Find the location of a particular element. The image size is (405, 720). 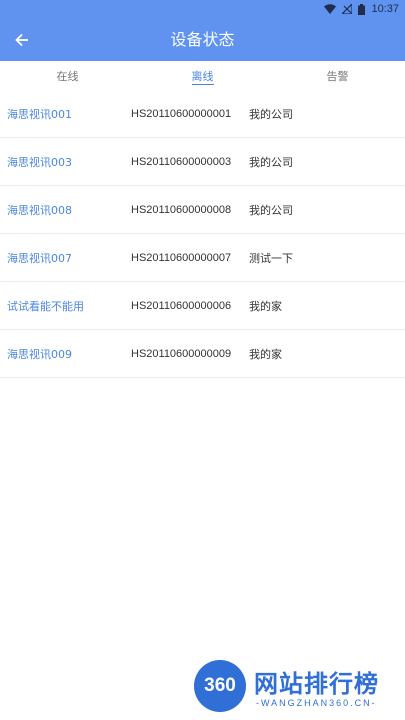

watermark-title: 网站排行榜 is located at coordinates (316, 684).